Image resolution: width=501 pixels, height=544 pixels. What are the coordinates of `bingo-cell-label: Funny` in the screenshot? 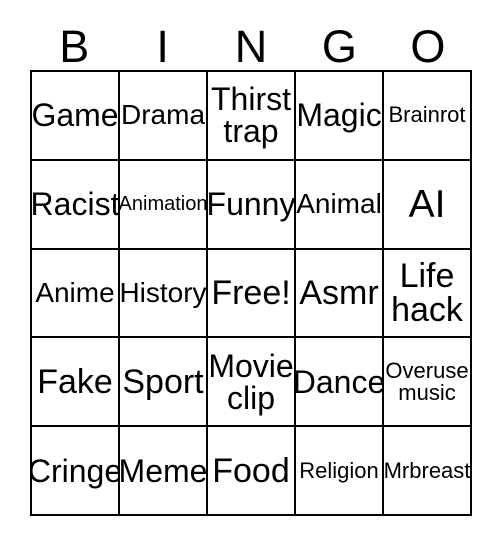 It's located at (252, 204).